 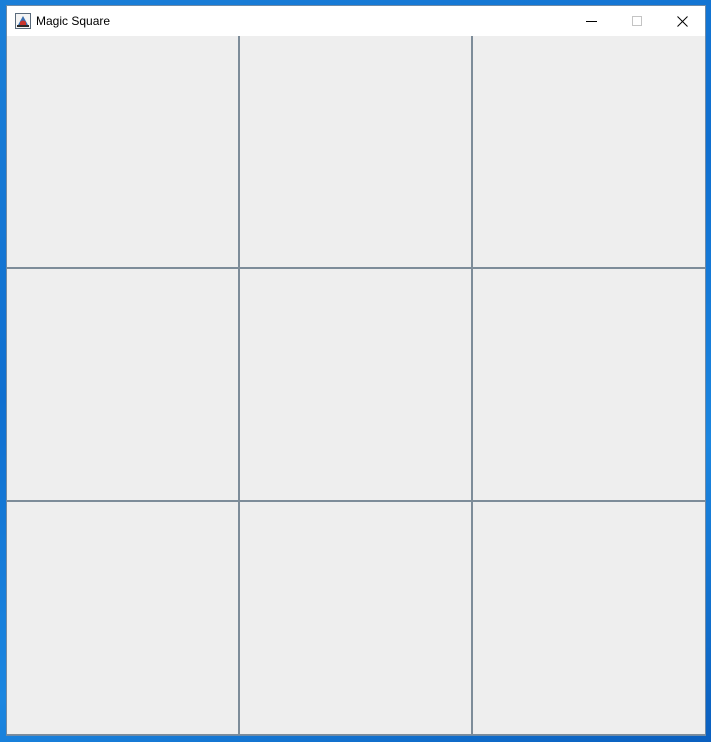 I want to click on grid-cell-r2-c2, so click(x=355, y=384).